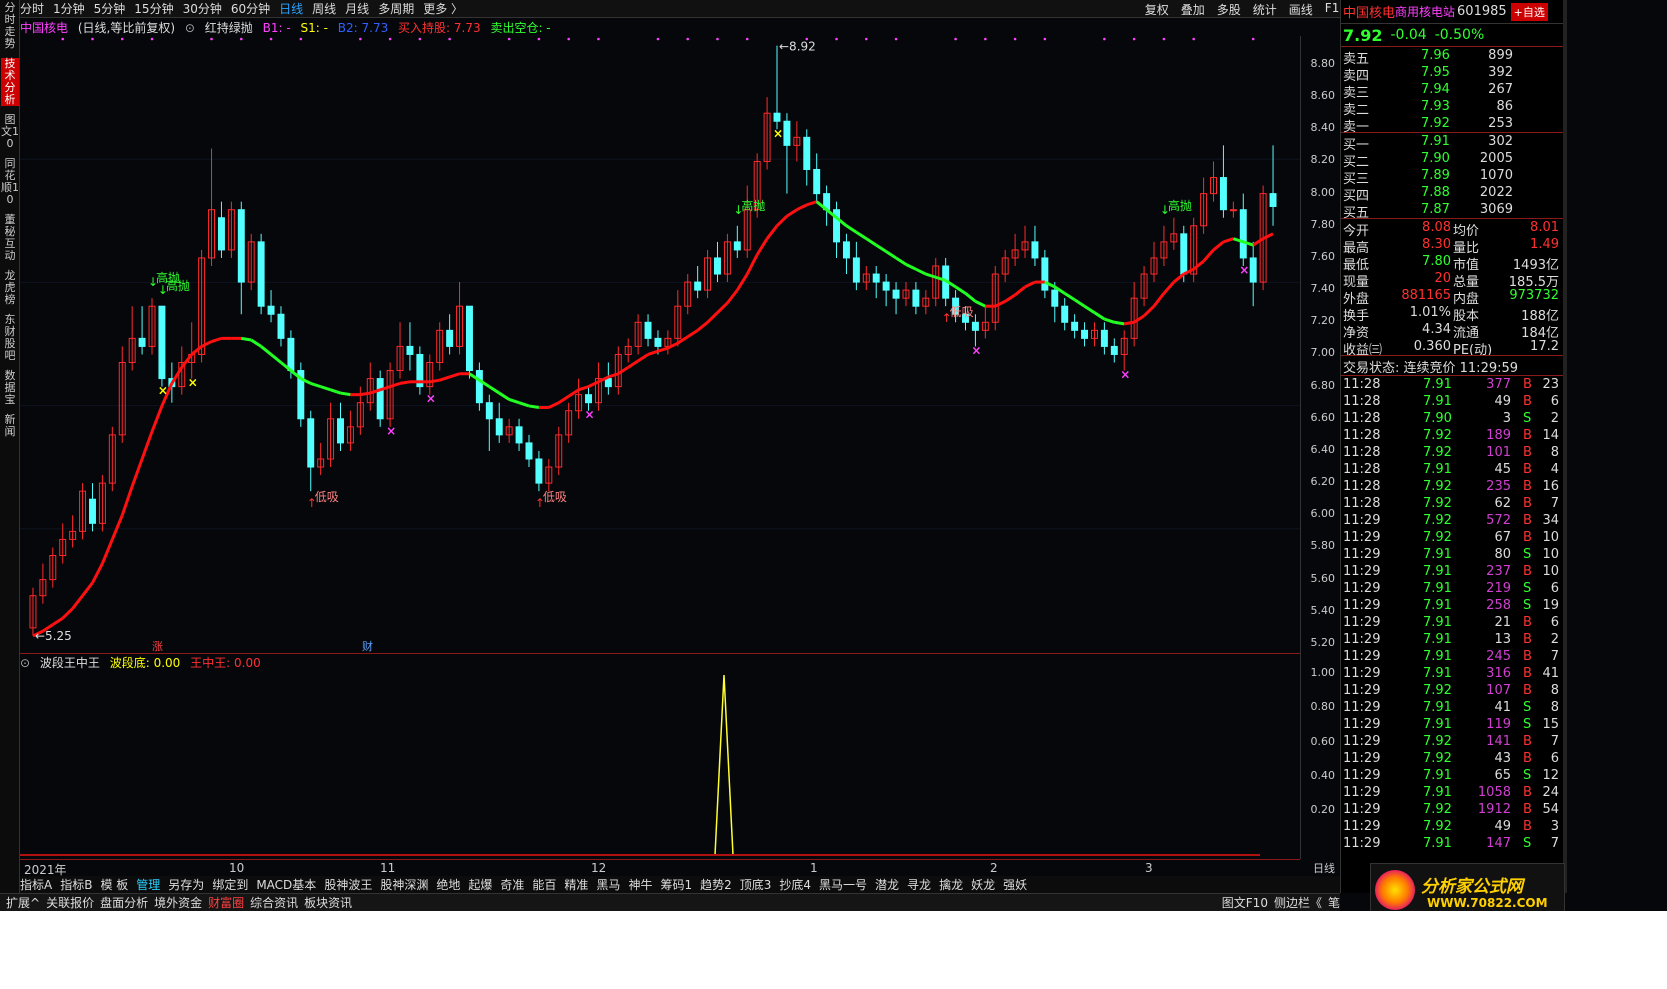 The height and width of the screenshot is (989, 1667). Describe the element at coordinates (512, 884) in the screenshot. I see `indicator-tab-11: 奇准` at that location.